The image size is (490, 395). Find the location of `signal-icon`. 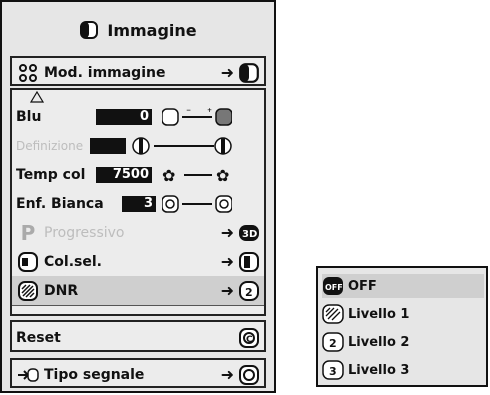

signal-icon is located at coordinates (249, 374).